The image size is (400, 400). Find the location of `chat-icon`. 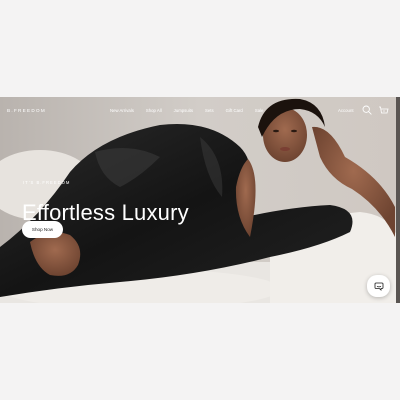

chat-icon is located at coordinates (378, 286).